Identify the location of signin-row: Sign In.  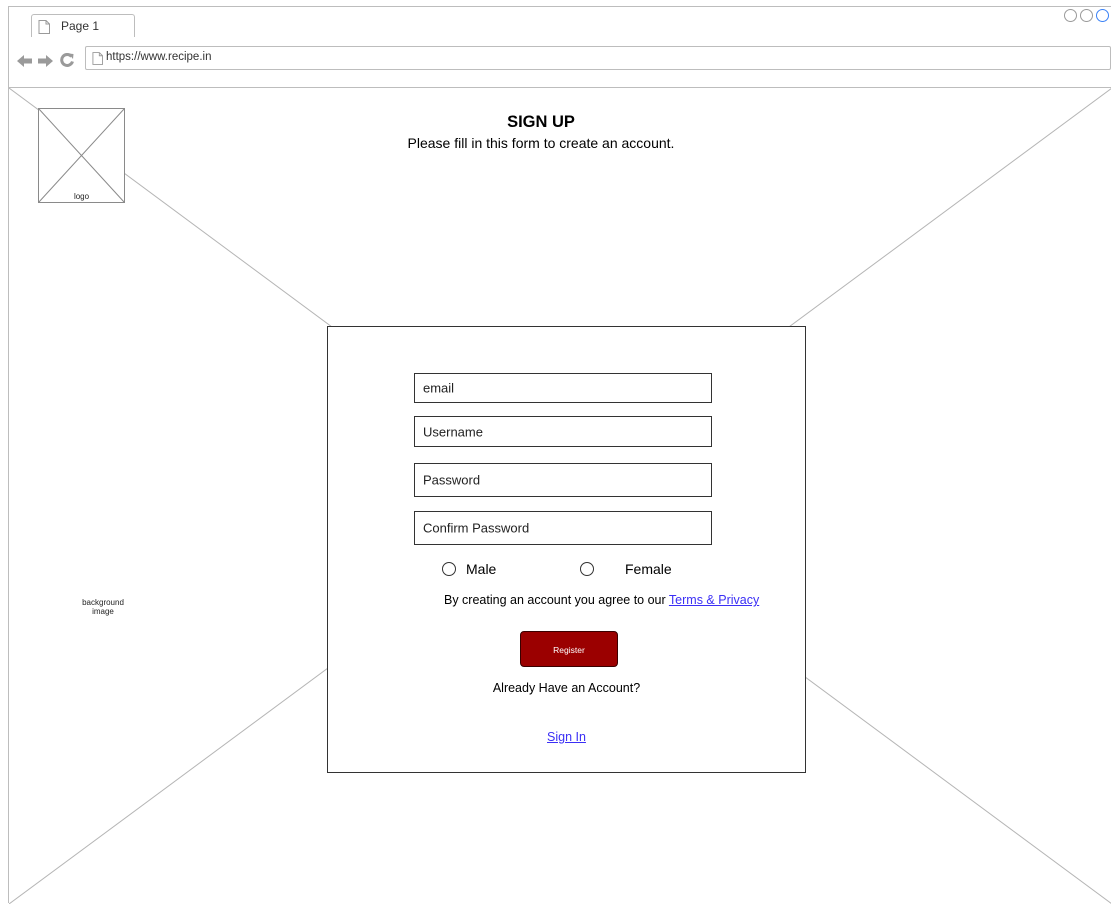
(566, 737).